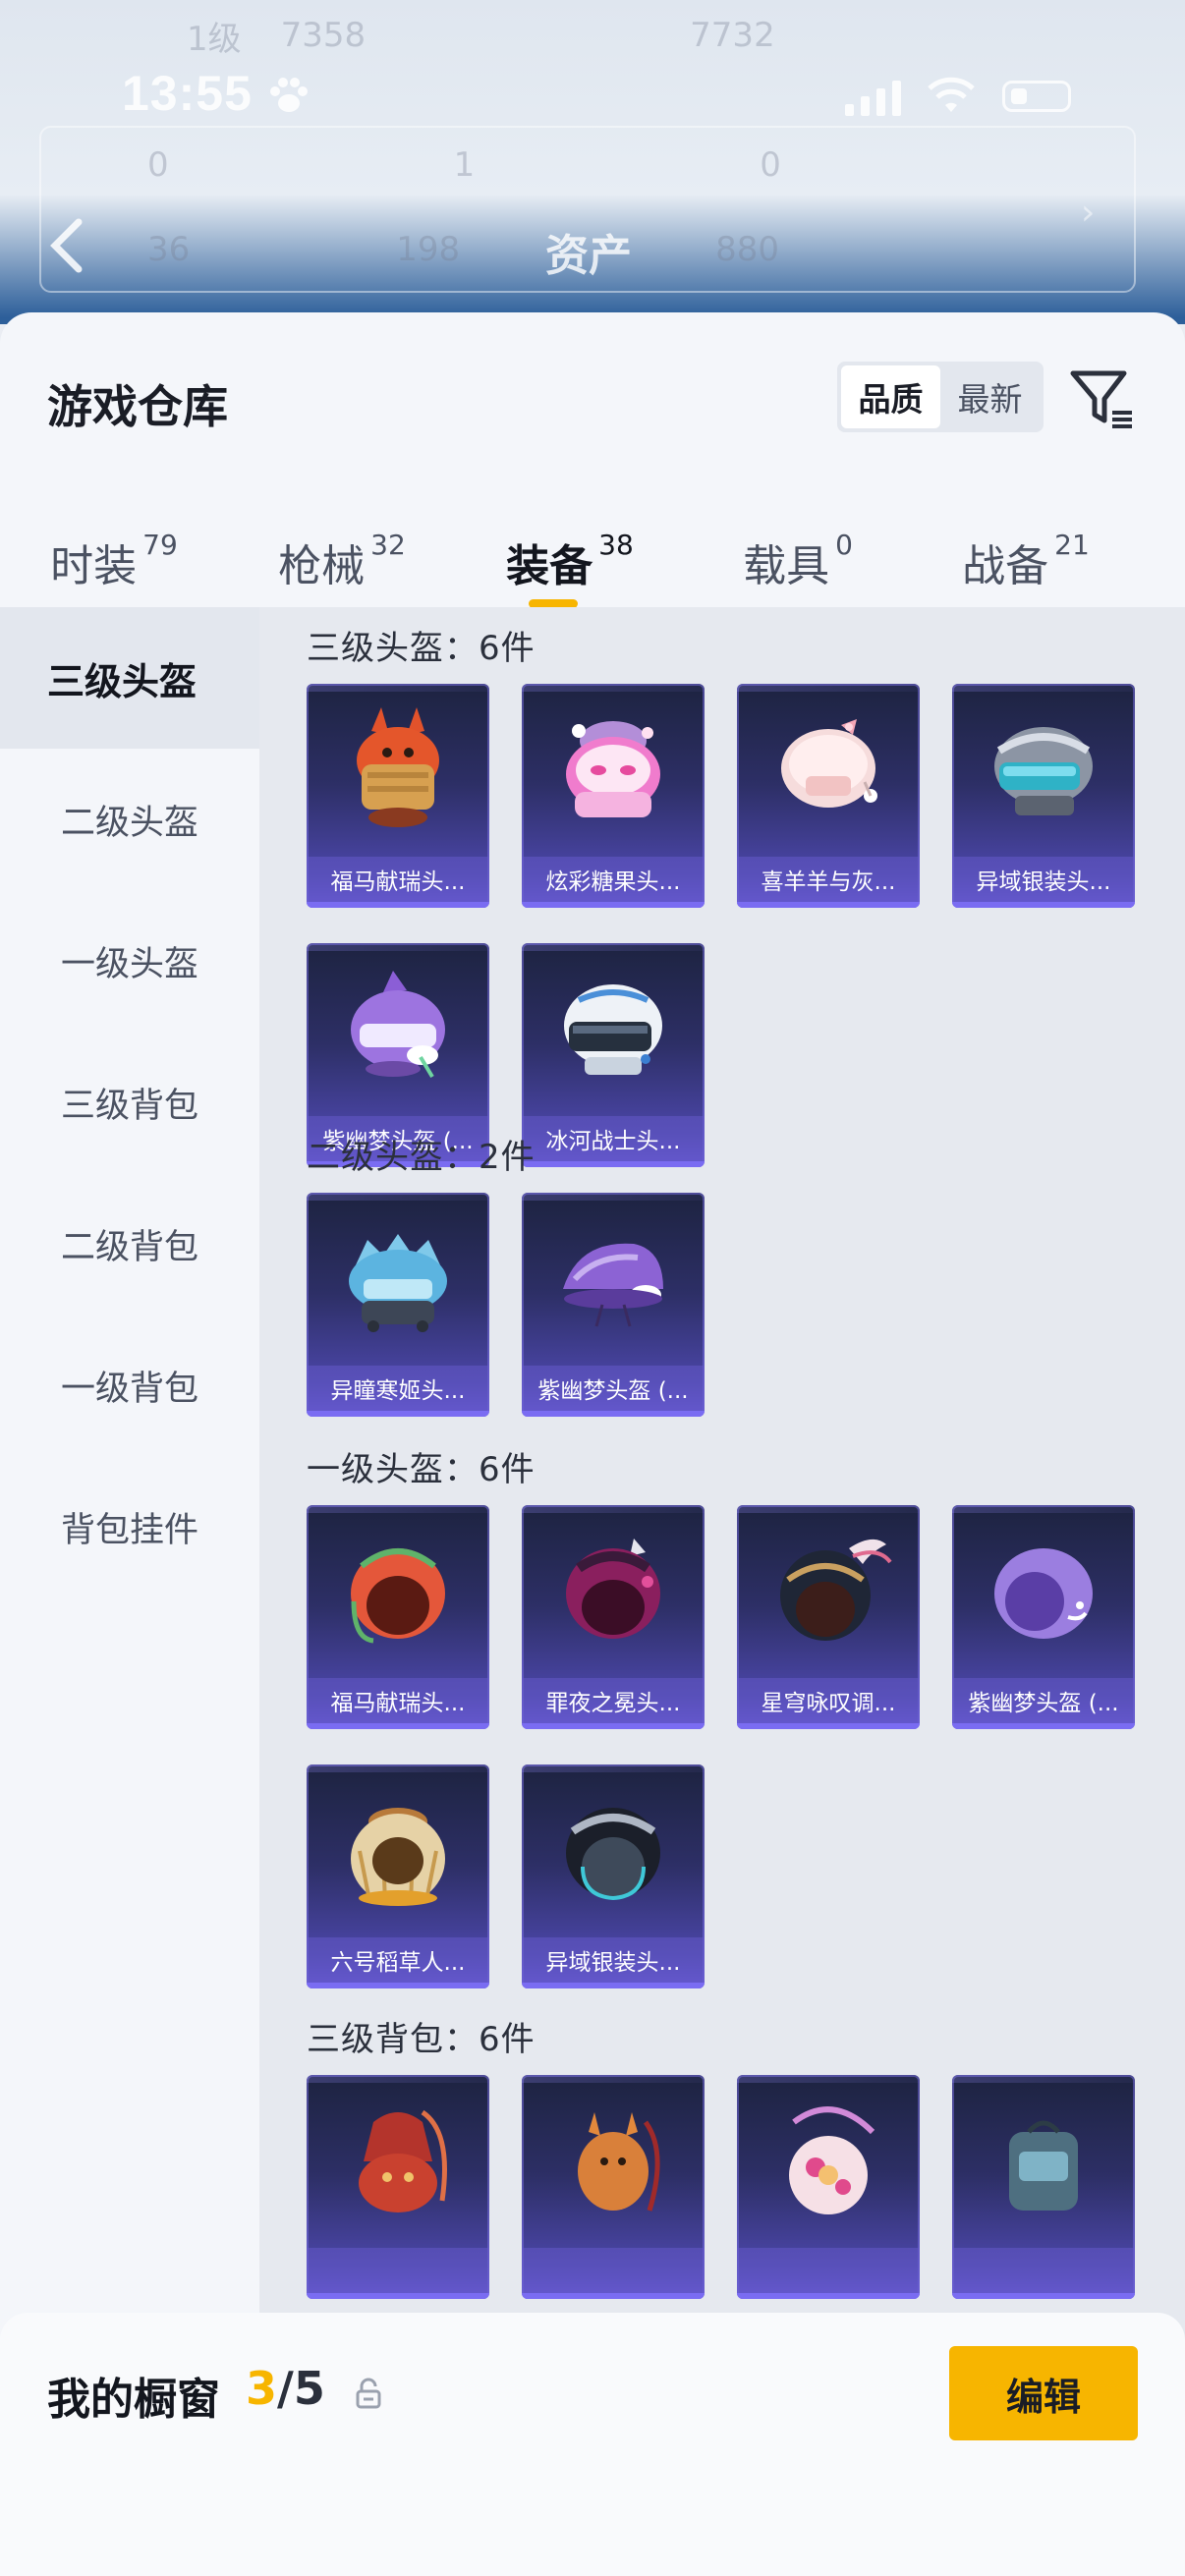  I want to click on tab-count: 38, so click(616, 545).